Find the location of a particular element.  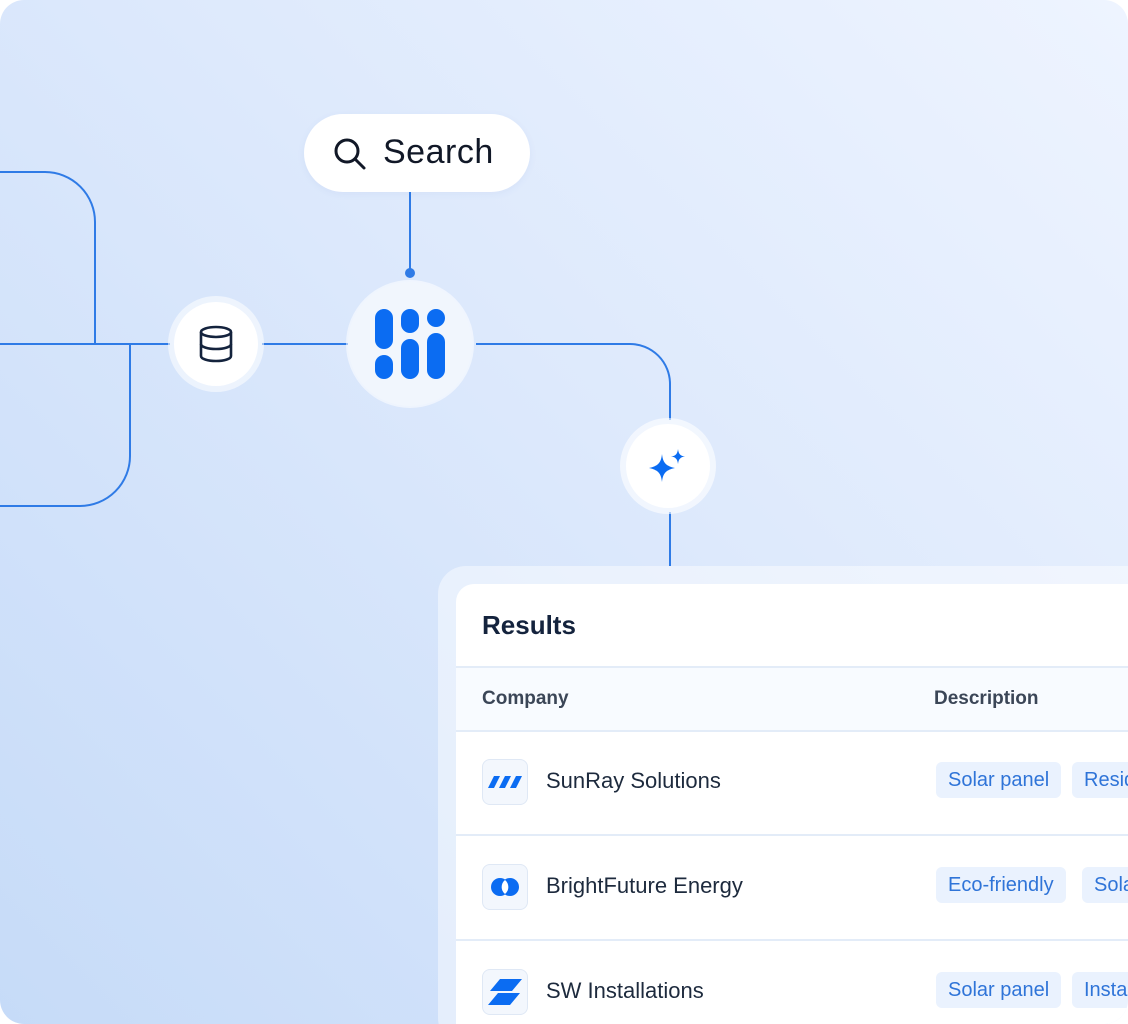

column-header-company: Company is located at coordinates (525, 699).